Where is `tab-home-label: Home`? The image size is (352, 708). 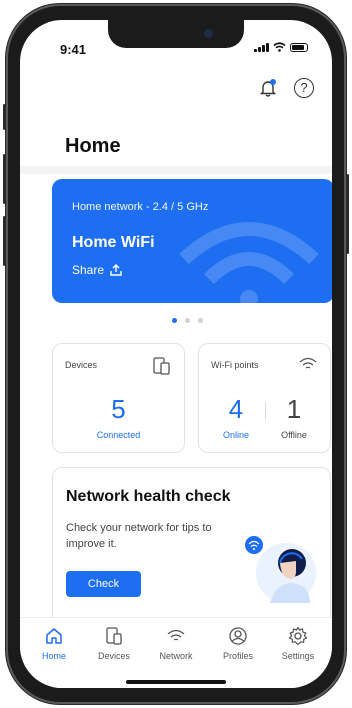
tab-home-label: Home is located at coordinates (53, 656).